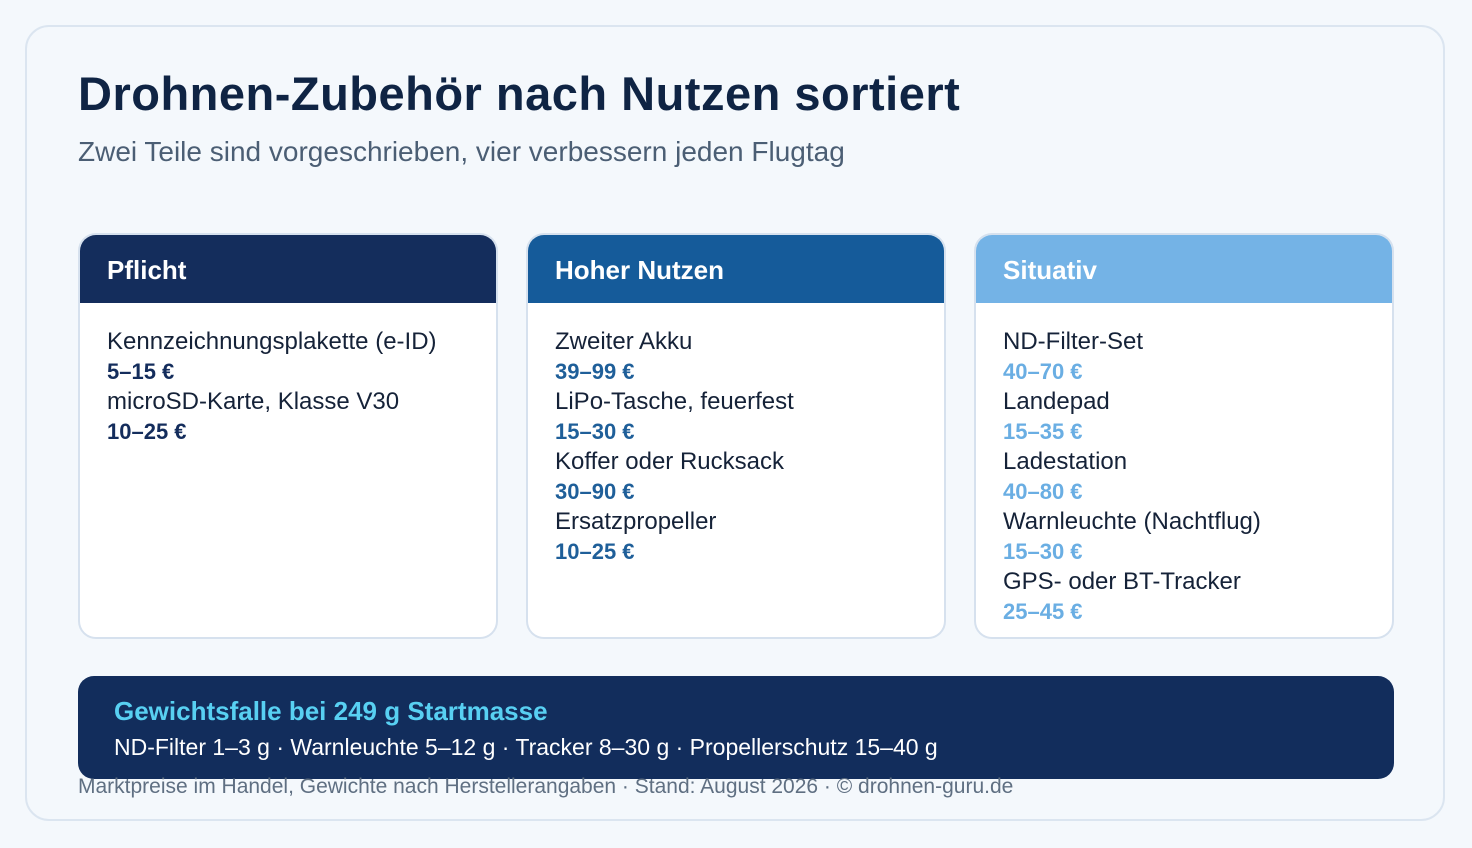 Image resolution: width=1472 pixels, height=848 pixels. What do you see at coordinates (272, 341) in the screenshot?
I see `item-name: Kennzeichnungsplakette (e-ID)` at bounding box center [272, 341].